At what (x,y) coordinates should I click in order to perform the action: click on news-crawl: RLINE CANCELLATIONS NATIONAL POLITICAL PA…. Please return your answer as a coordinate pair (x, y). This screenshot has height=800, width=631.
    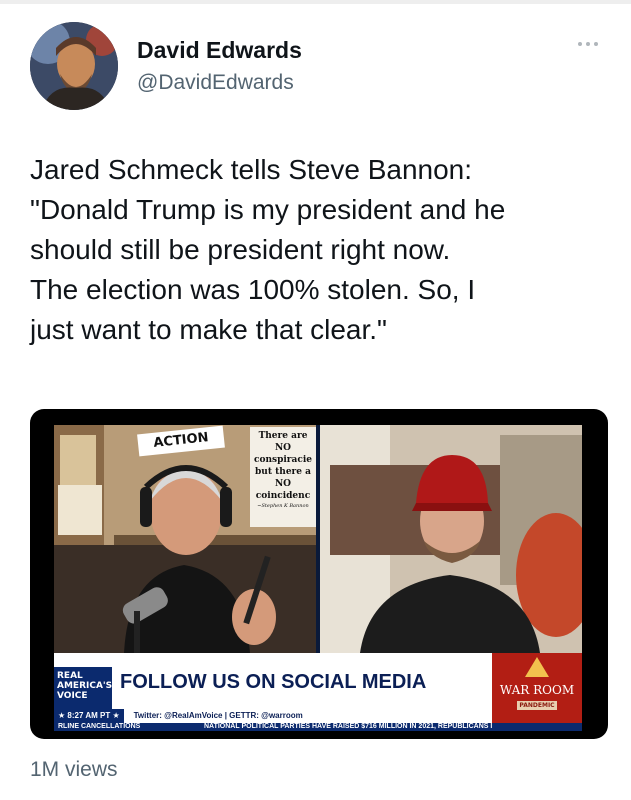
    Looking at the image, I should click on (318, 727).